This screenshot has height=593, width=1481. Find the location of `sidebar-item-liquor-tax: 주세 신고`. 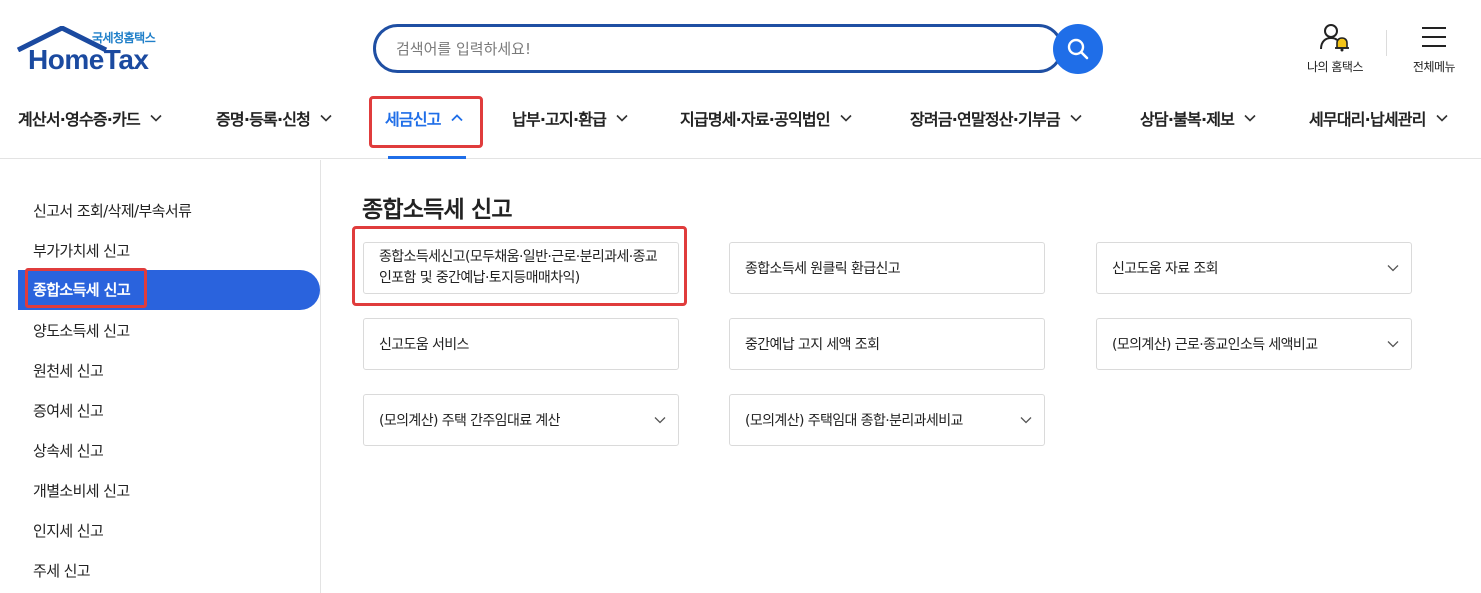

sidebar-item-liquor-tax: 주세 신고 is located at coordinates (62, 570).